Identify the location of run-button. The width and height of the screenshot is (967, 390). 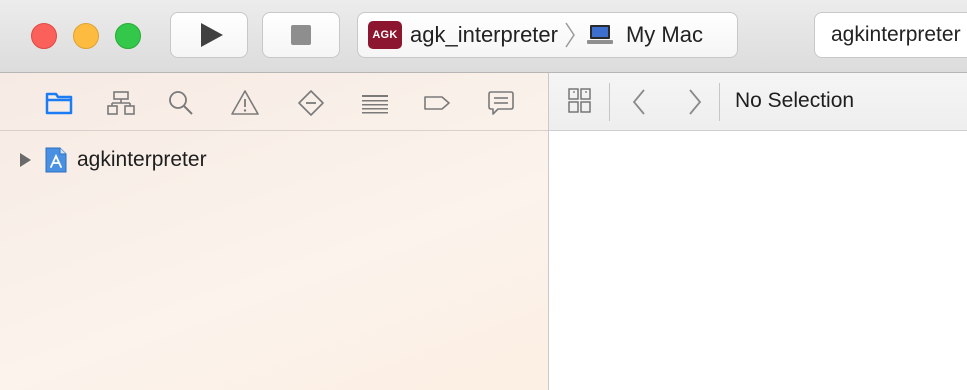
(209, 35).